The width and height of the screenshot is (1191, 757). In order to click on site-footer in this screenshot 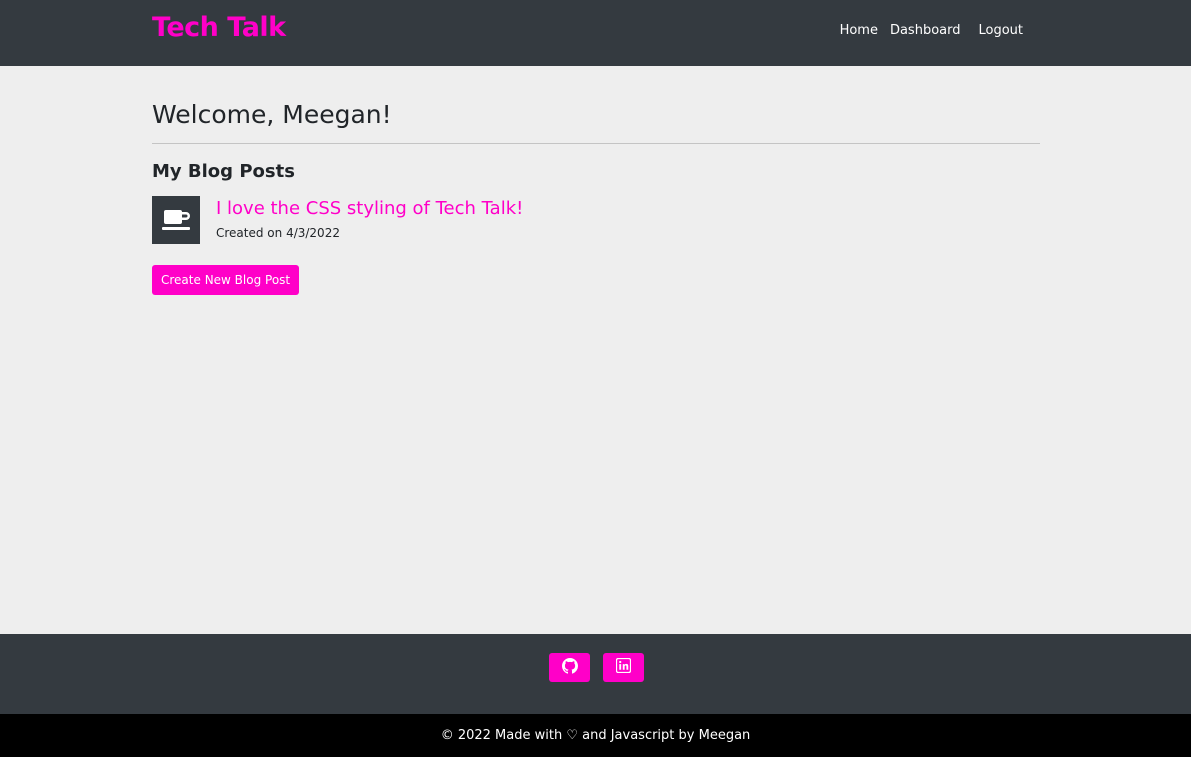, I will do `click(595, 674)`.